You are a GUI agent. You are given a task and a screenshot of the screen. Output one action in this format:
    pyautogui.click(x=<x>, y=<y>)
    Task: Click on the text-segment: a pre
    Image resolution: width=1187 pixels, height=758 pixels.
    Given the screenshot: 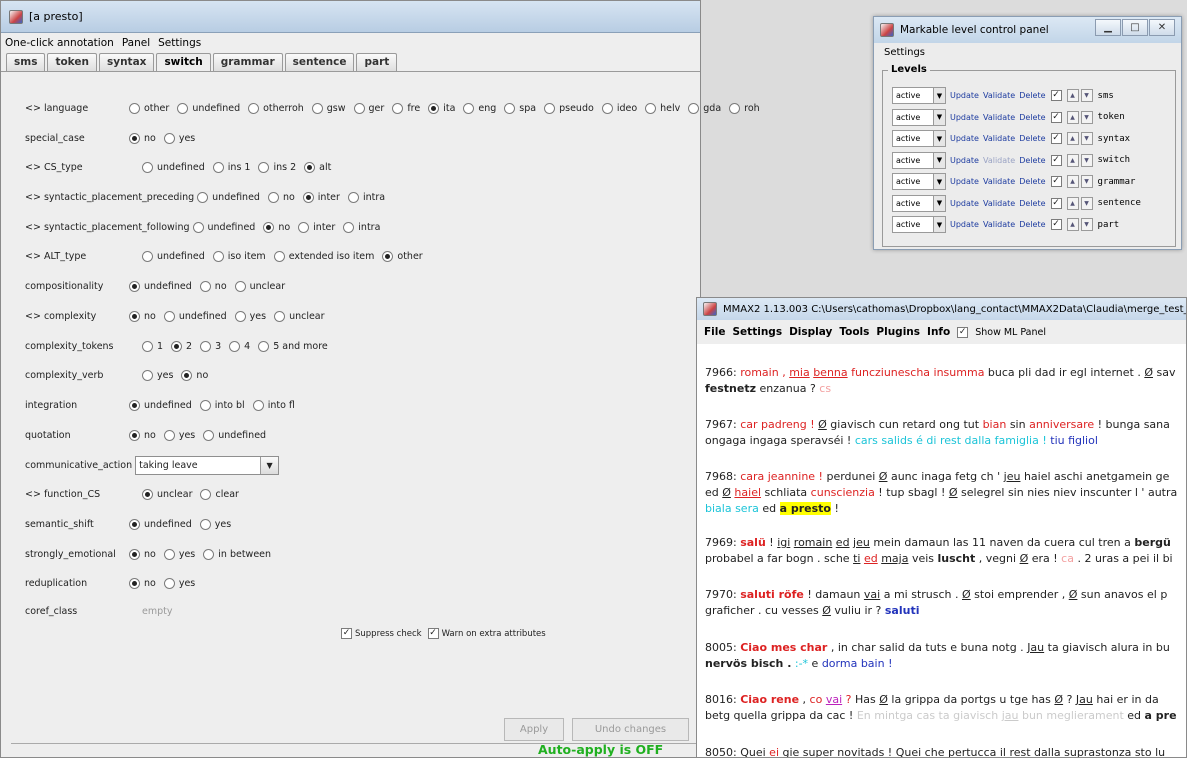 What is the action you would take?
    pyautogui.click(x=1161, y=715)
    